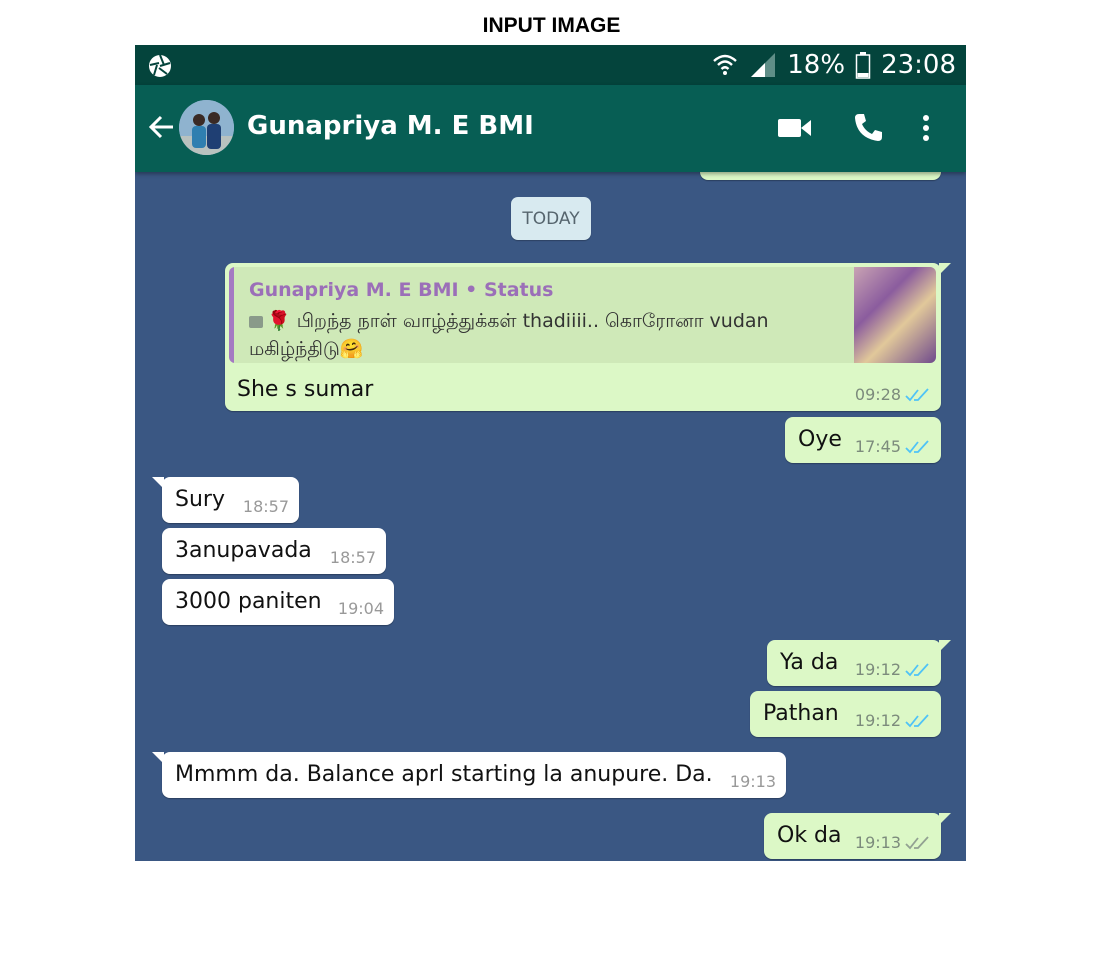  I want to click on quoted-author: Gunapriya M. E BMI • Status, so click(401, 290).